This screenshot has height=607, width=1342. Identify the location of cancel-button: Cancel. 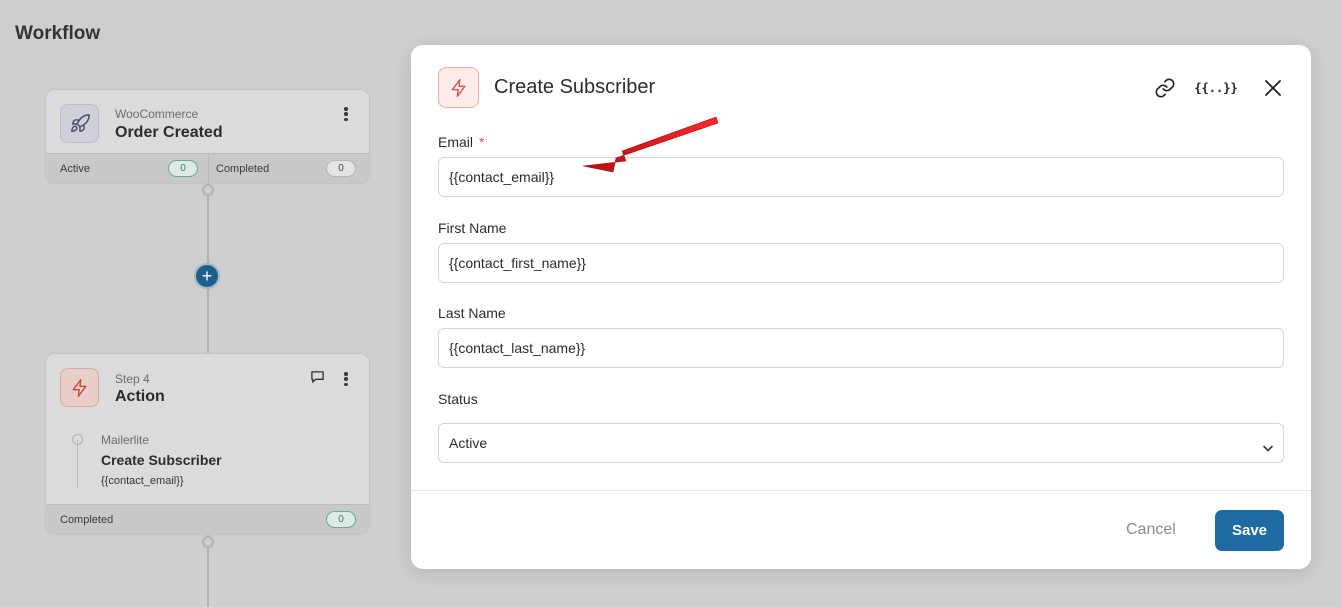
(1151, 530).